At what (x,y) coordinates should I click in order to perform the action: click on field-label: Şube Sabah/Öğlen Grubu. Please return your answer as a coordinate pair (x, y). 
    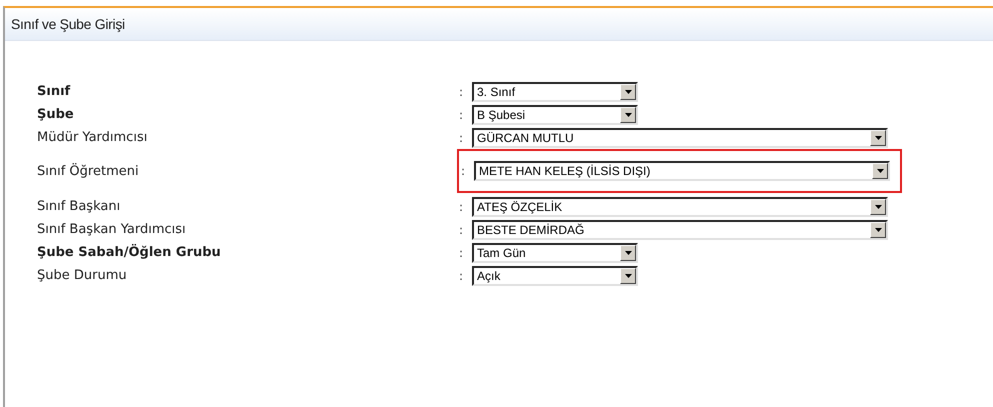
    Looking at the image, I should click on (129, 252).